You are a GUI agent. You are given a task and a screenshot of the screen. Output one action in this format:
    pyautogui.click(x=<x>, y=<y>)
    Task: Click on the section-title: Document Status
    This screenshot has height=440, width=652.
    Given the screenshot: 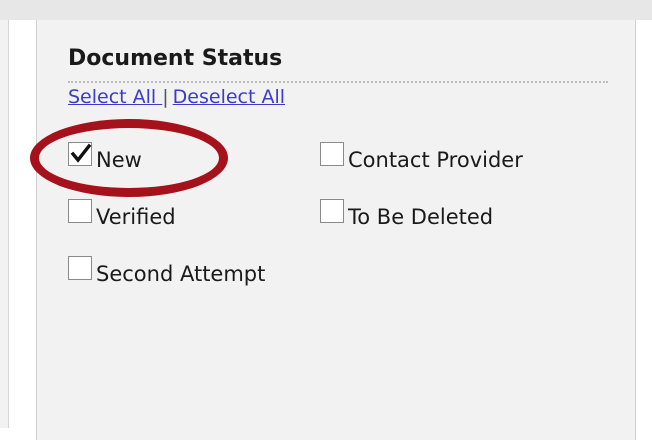 What is the action you would take?
    pyautogui.click(x=175, y=58)
    